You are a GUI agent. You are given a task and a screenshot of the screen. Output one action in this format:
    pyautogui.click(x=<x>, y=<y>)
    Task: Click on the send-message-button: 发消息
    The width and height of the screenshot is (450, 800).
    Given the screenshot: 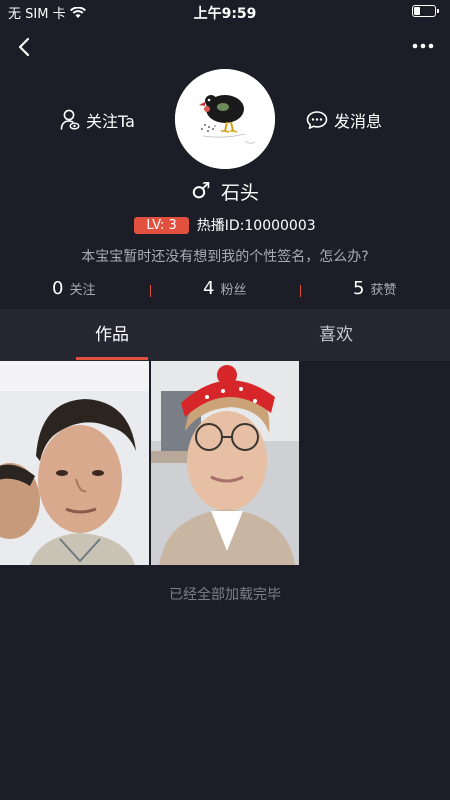 What is the action you would take?
    pyautogui.click(x=344, y=120)
    